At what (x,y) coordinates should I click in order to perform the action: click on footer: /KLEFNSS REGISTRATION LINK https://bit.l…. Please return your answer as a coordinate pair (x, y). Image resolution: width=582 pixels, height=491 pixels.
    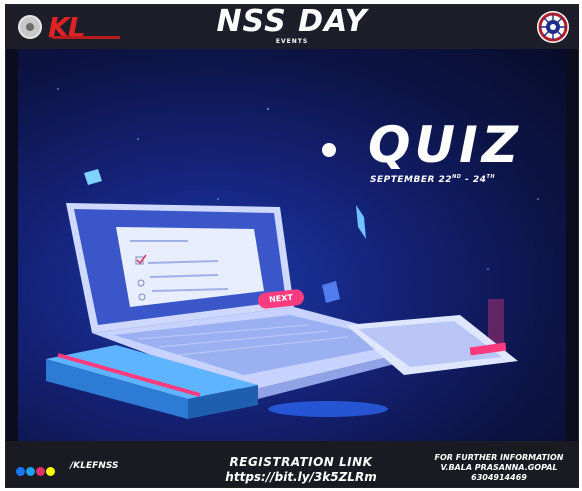
    Looking at the image, I should click on (292, 464).